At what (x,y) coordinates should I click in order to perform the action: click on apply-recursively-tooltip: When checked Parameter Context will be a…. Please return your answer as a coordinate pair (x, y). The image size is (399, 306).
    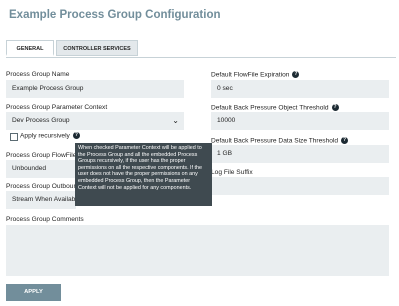
    Looking at the image, I should click on (143, 174).